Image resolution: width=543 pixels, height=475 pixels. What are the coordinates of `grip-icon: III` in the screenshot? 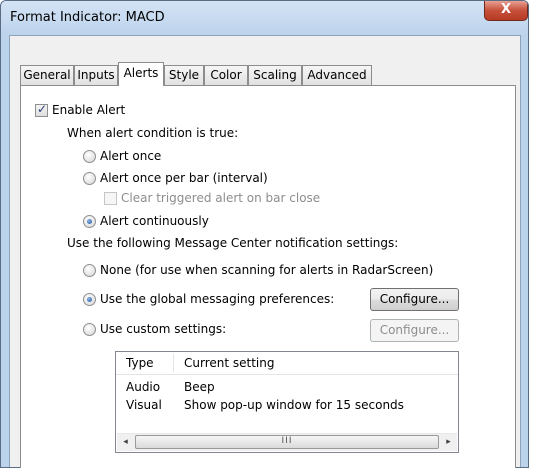 It's located at (287, 441).